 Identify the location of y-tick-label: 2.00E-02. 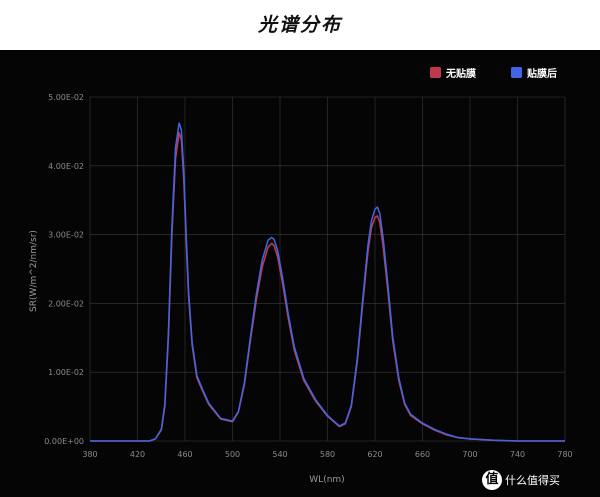
(66, 303).